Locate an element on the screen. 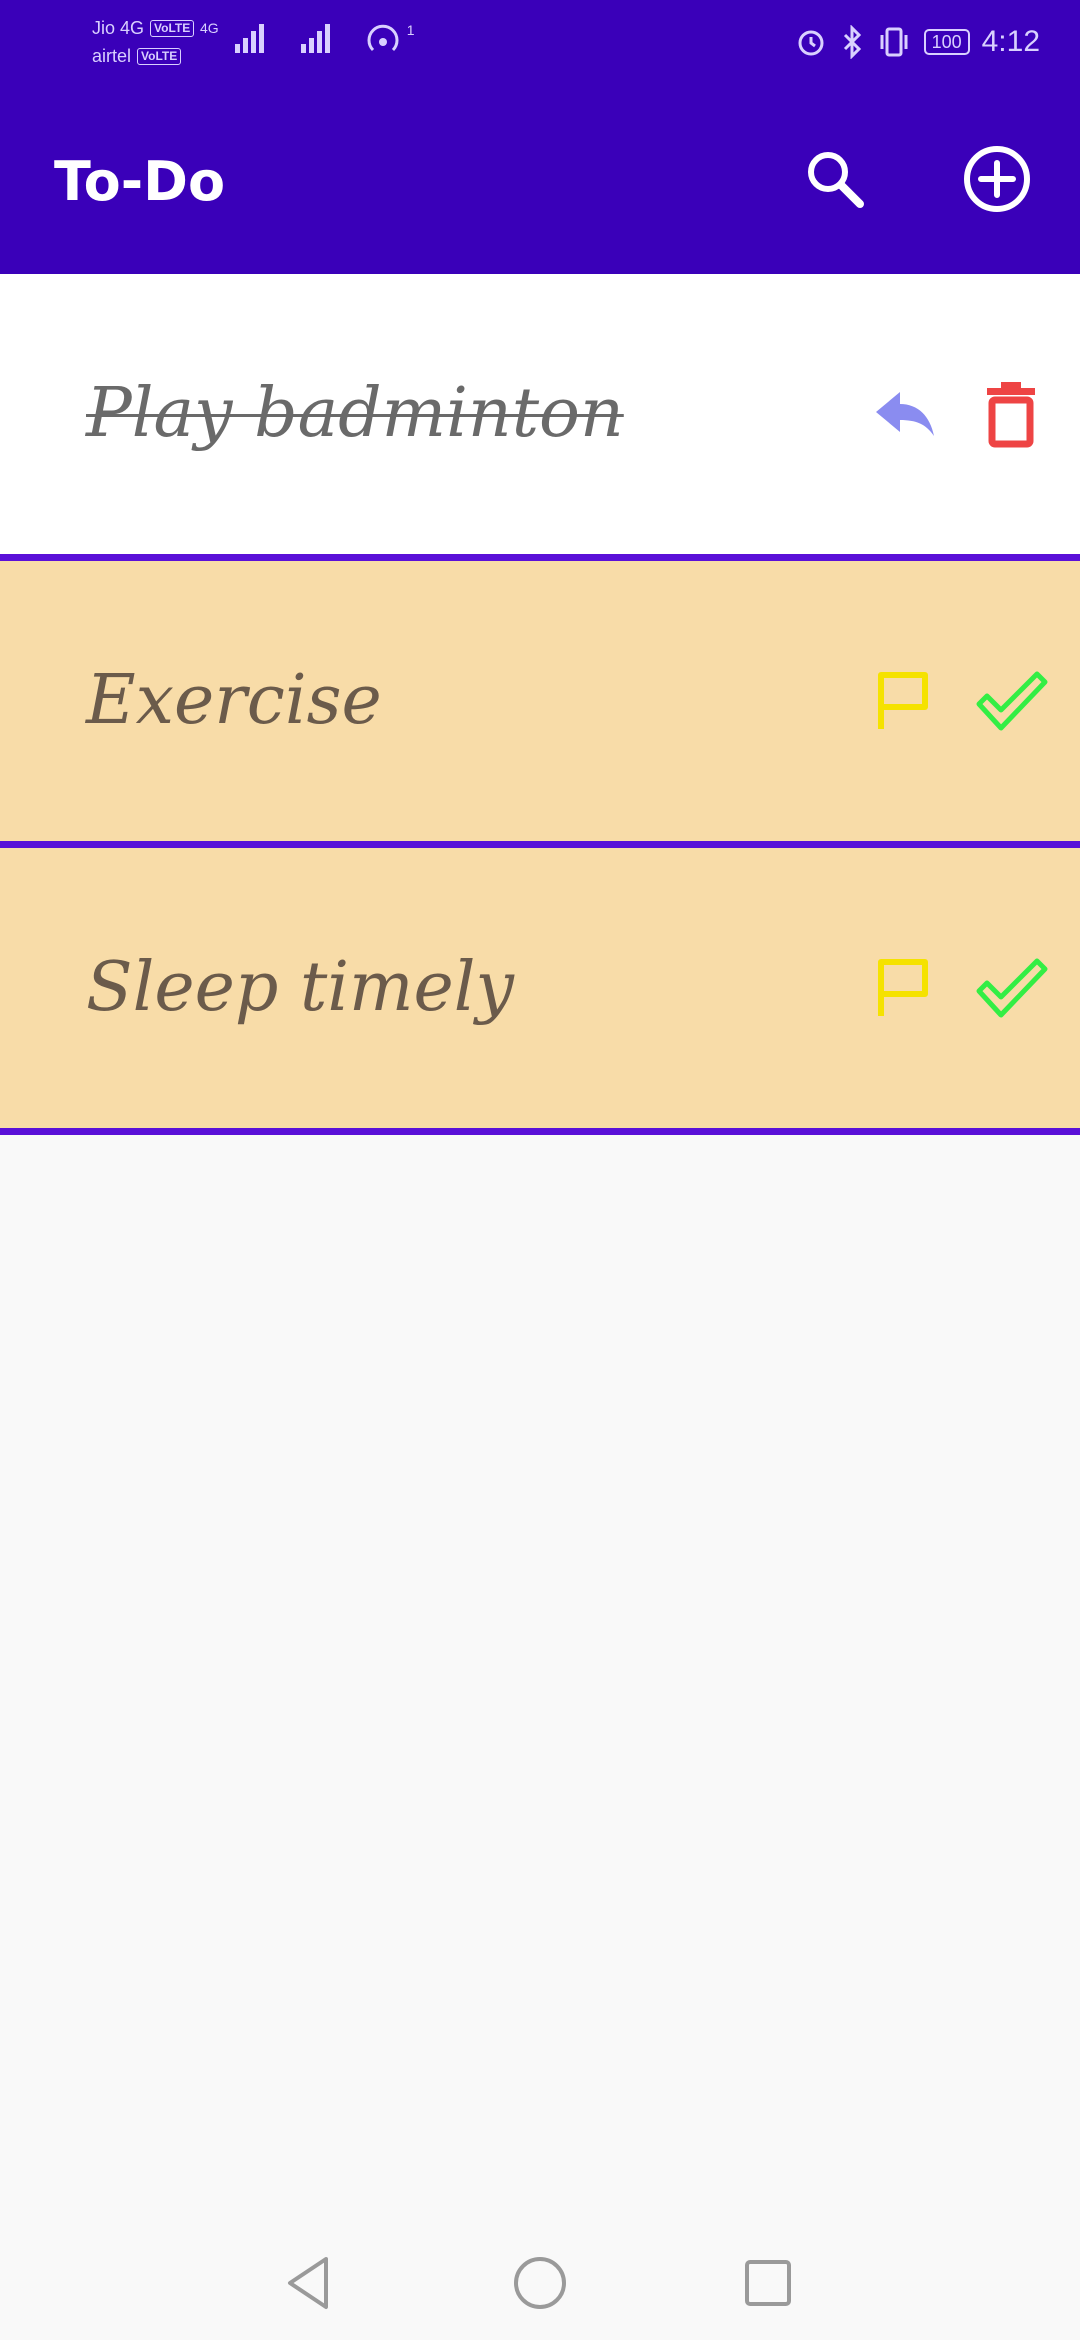  vibrate-icon is located at coordinates (894, 42).